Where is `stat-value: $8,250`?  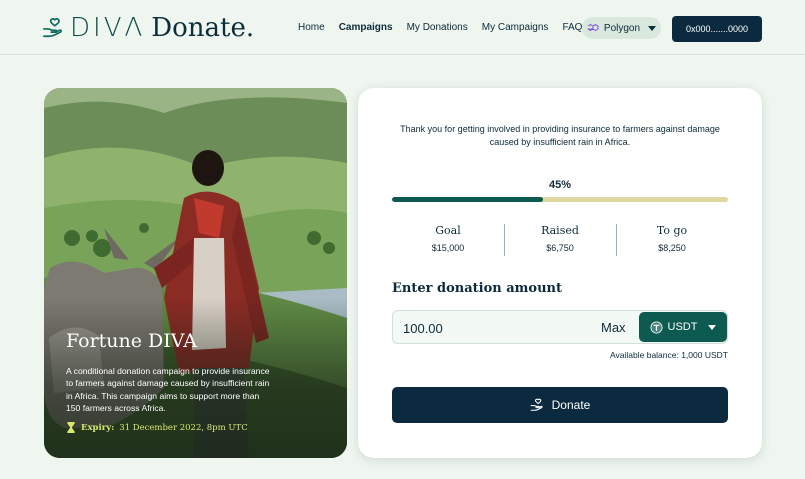 stat-value: $8,250 is located at coordinates (672, 248).